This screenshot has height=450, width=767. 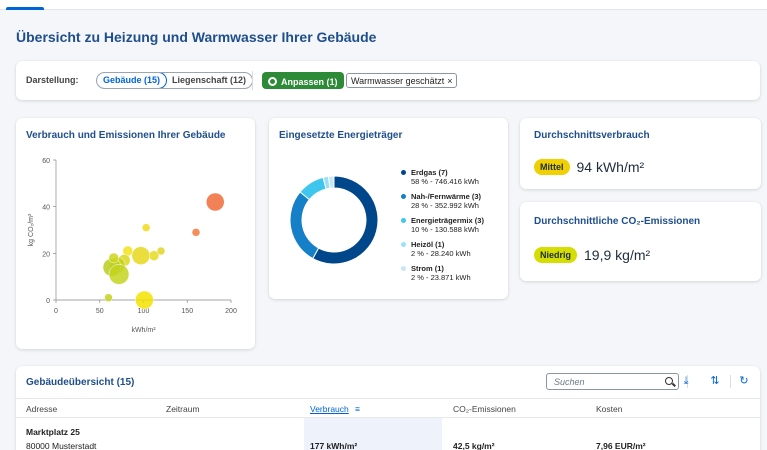 I want to click on y-tick-label: 20, so click(x=46, y=254).